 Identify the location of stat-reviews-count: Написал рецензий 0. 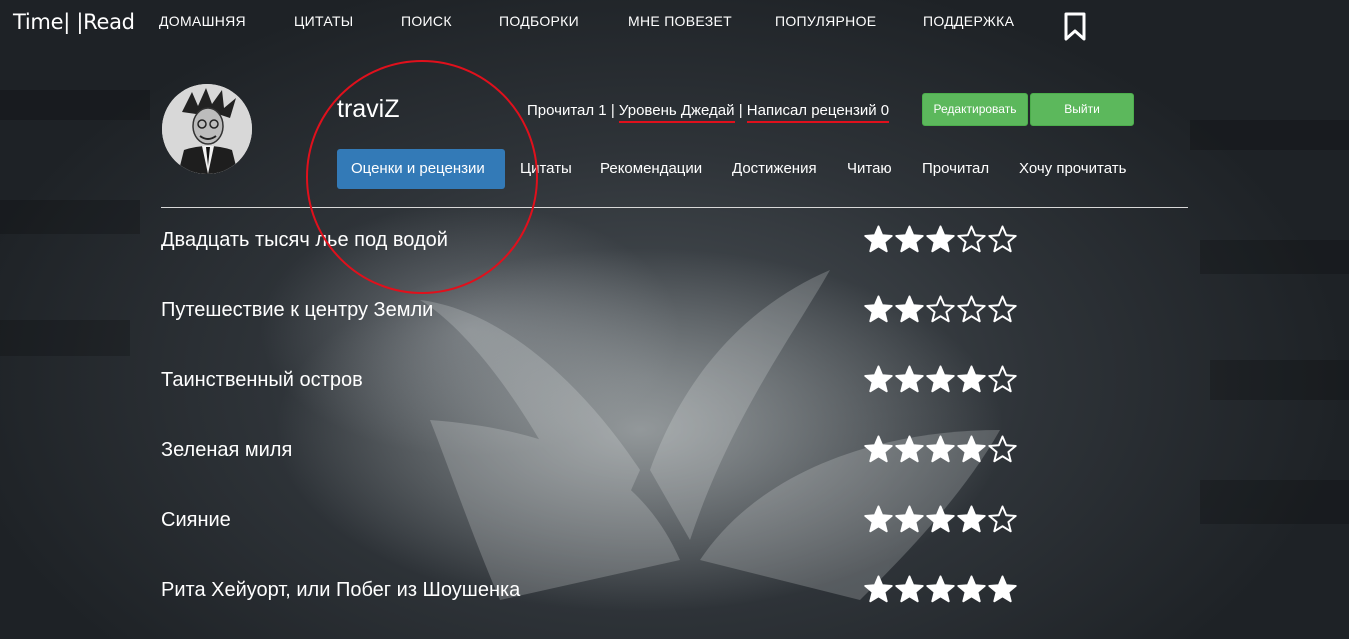
(818, 112).